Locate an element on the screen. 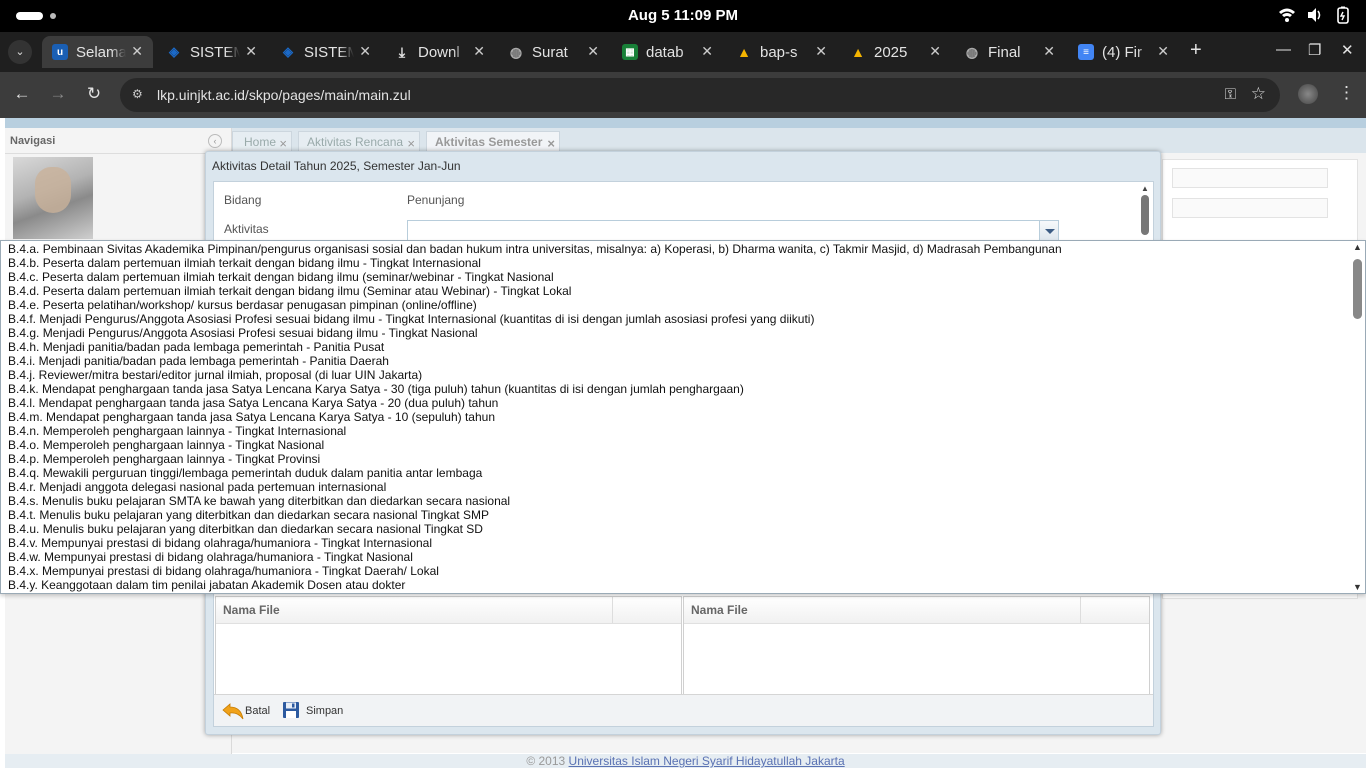  profile-avatar is located at coordinates (1308, 94).